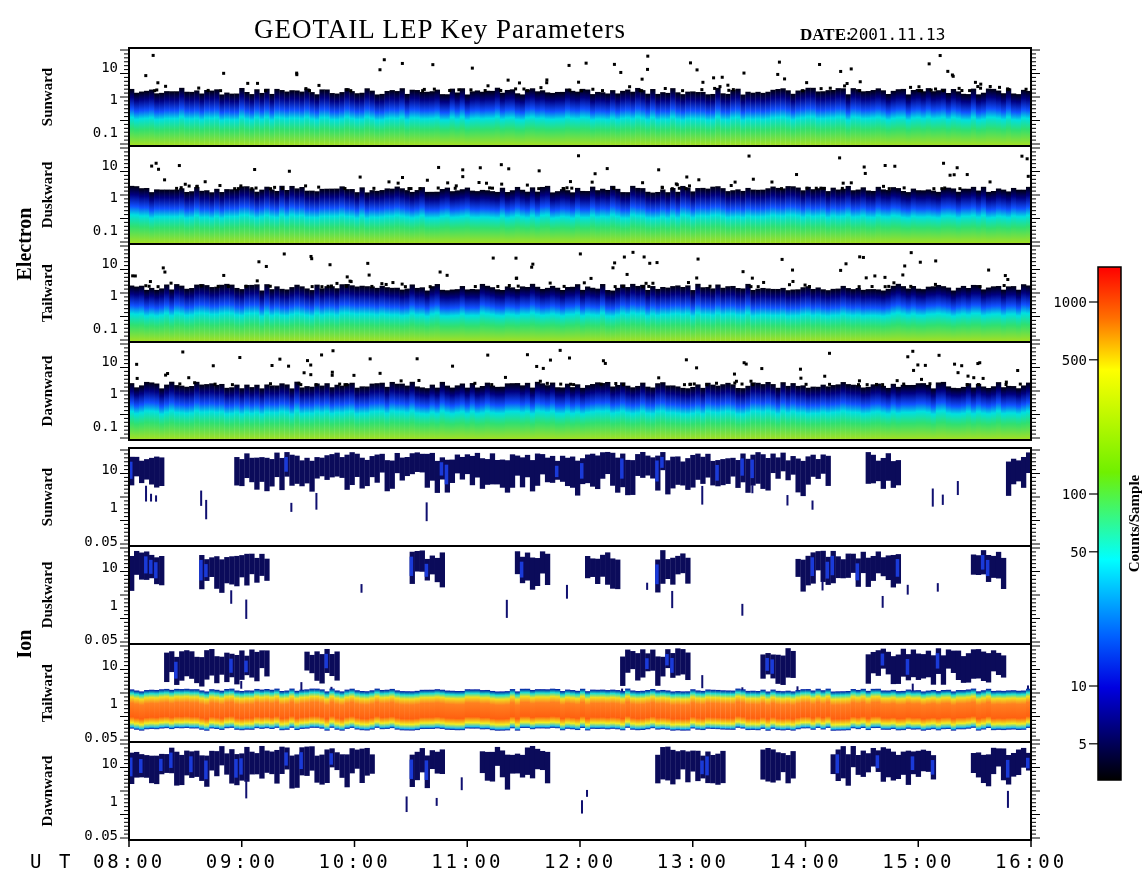  I want to click on date-value: 2001.11.13, so click(897, 34).